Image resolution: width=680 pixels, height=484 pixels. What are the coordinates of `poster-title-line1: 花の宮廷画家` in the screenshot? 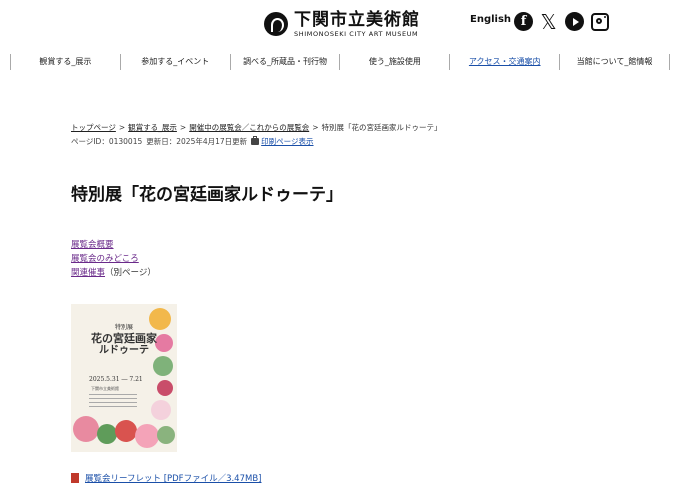 It's located at (124, 338).